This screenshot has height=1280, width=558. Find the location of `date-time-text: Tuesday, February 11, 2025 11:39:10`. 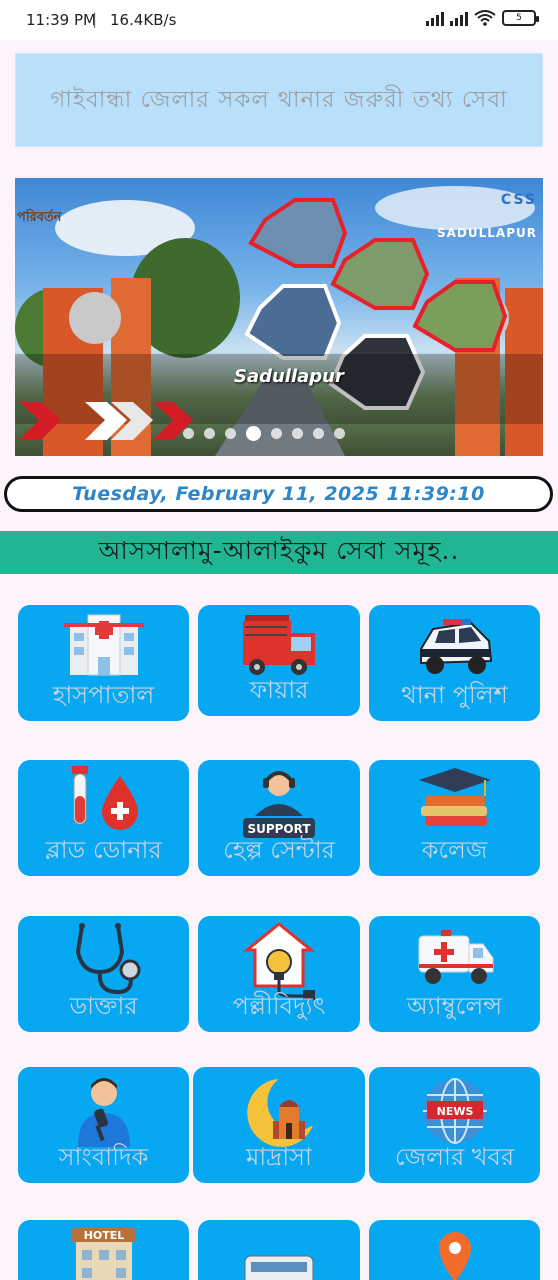

date-time-text: Tuesday, February 11, 2025 11:39:10 is located at coordinates (278, 494).